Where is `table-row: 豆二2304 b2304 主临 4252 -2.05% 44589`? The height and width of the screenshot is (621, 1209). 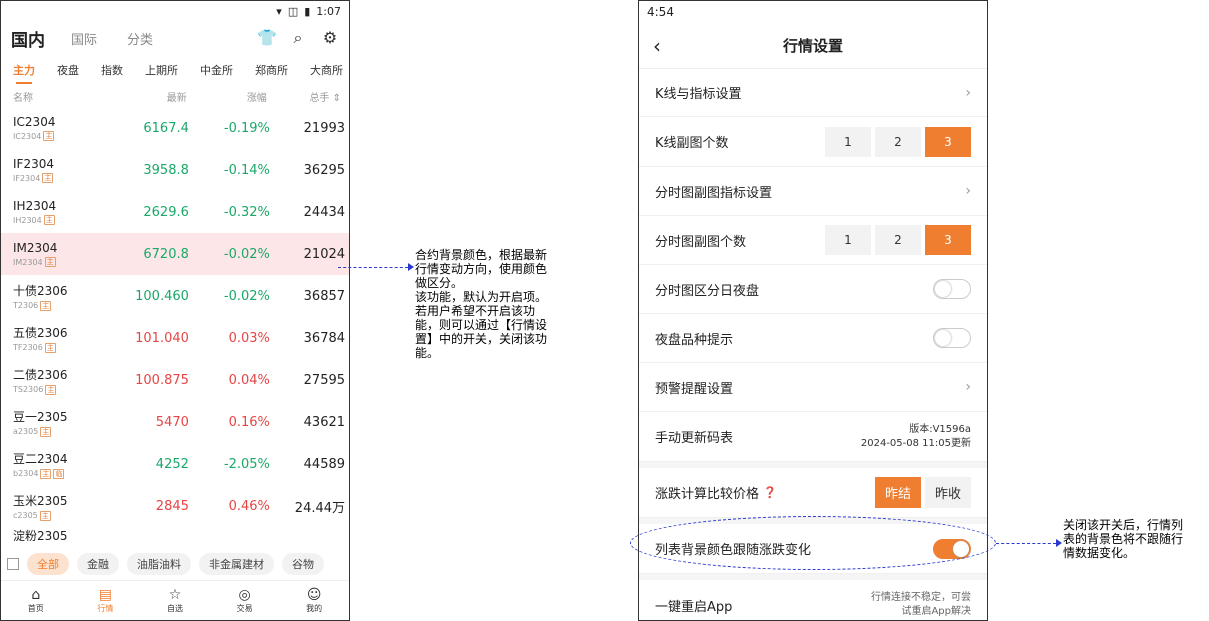 table-row: 豆二2304 b2304 主临 4252 -2.05% 44589 is located at coordinates (175, 464).